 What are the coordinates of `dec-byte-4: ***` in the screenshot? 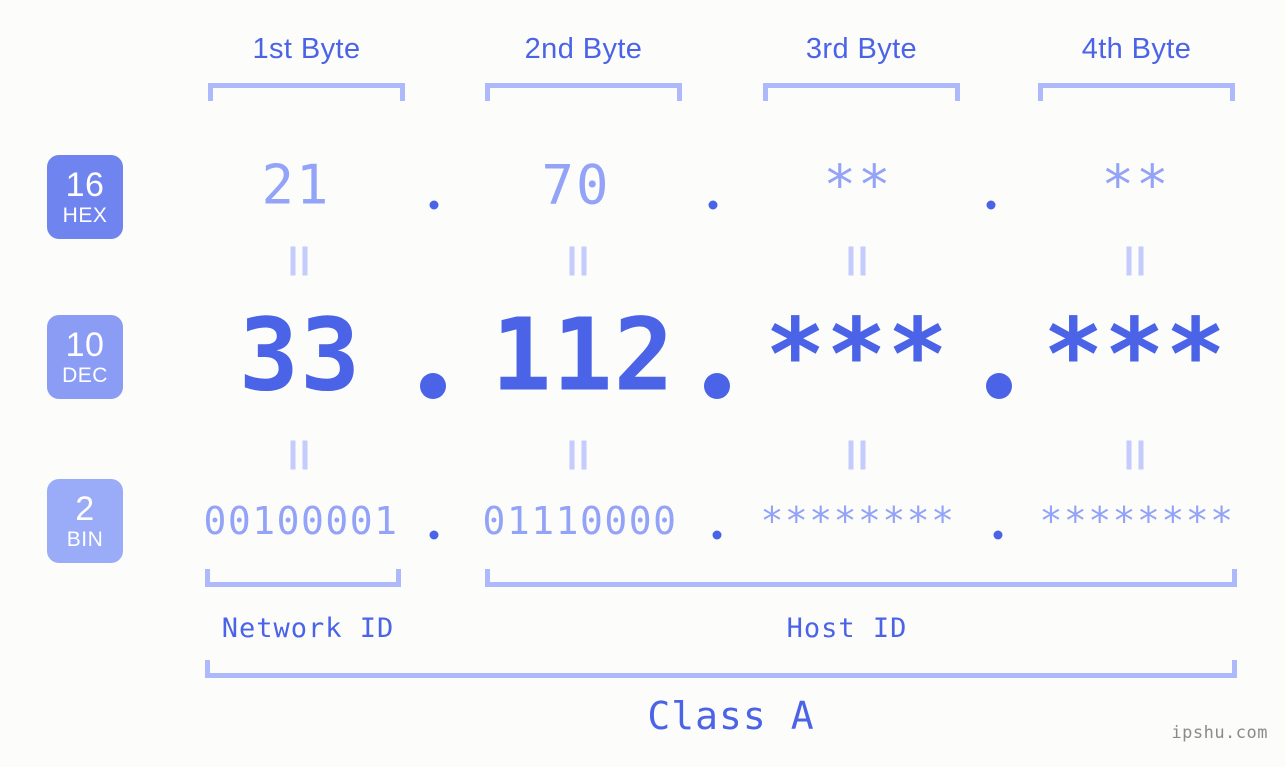 It's located at (1135, 355).